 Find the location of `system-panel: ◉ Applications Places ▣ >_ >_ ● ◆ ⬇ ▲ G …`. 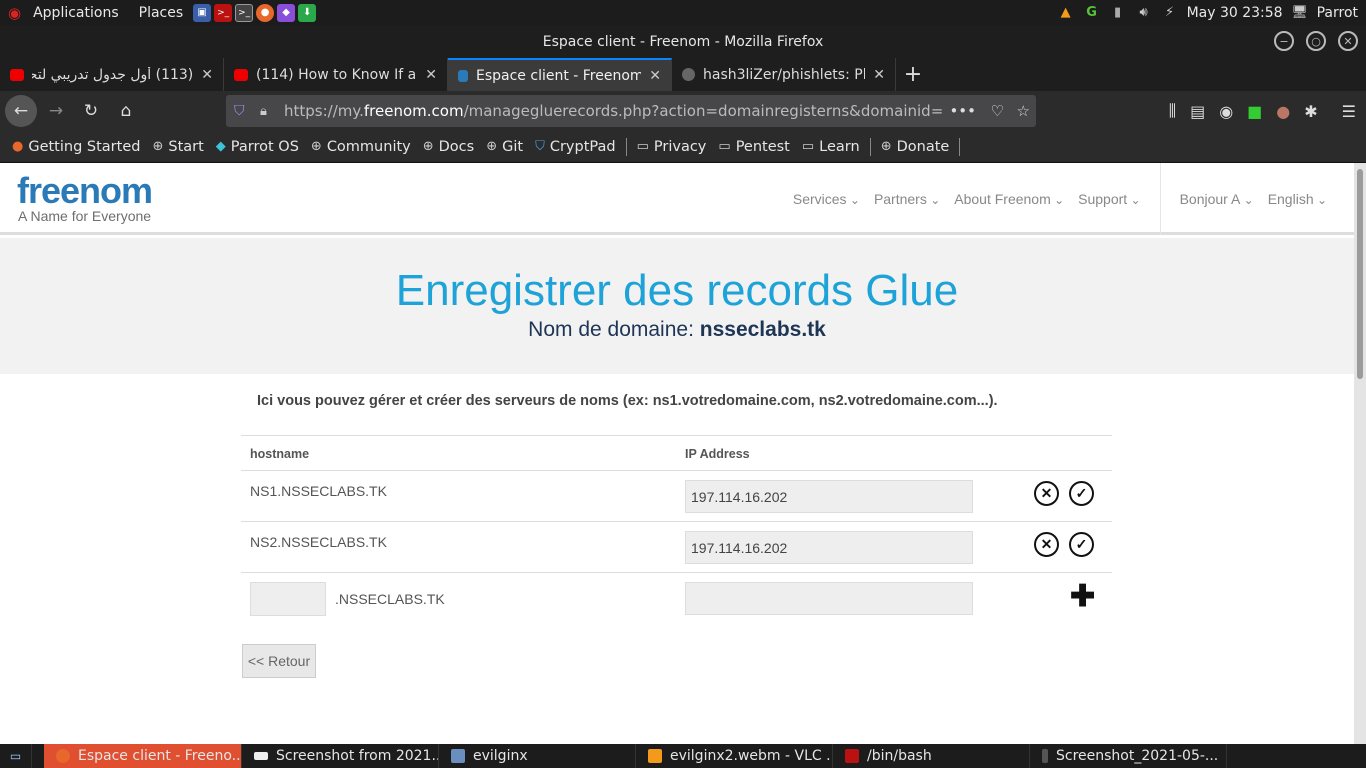

system-panel: ◉ Applications Places ▣ >_ >_ ● ◆ ⬇ ▲ G … is located at coordinates (683, 12).